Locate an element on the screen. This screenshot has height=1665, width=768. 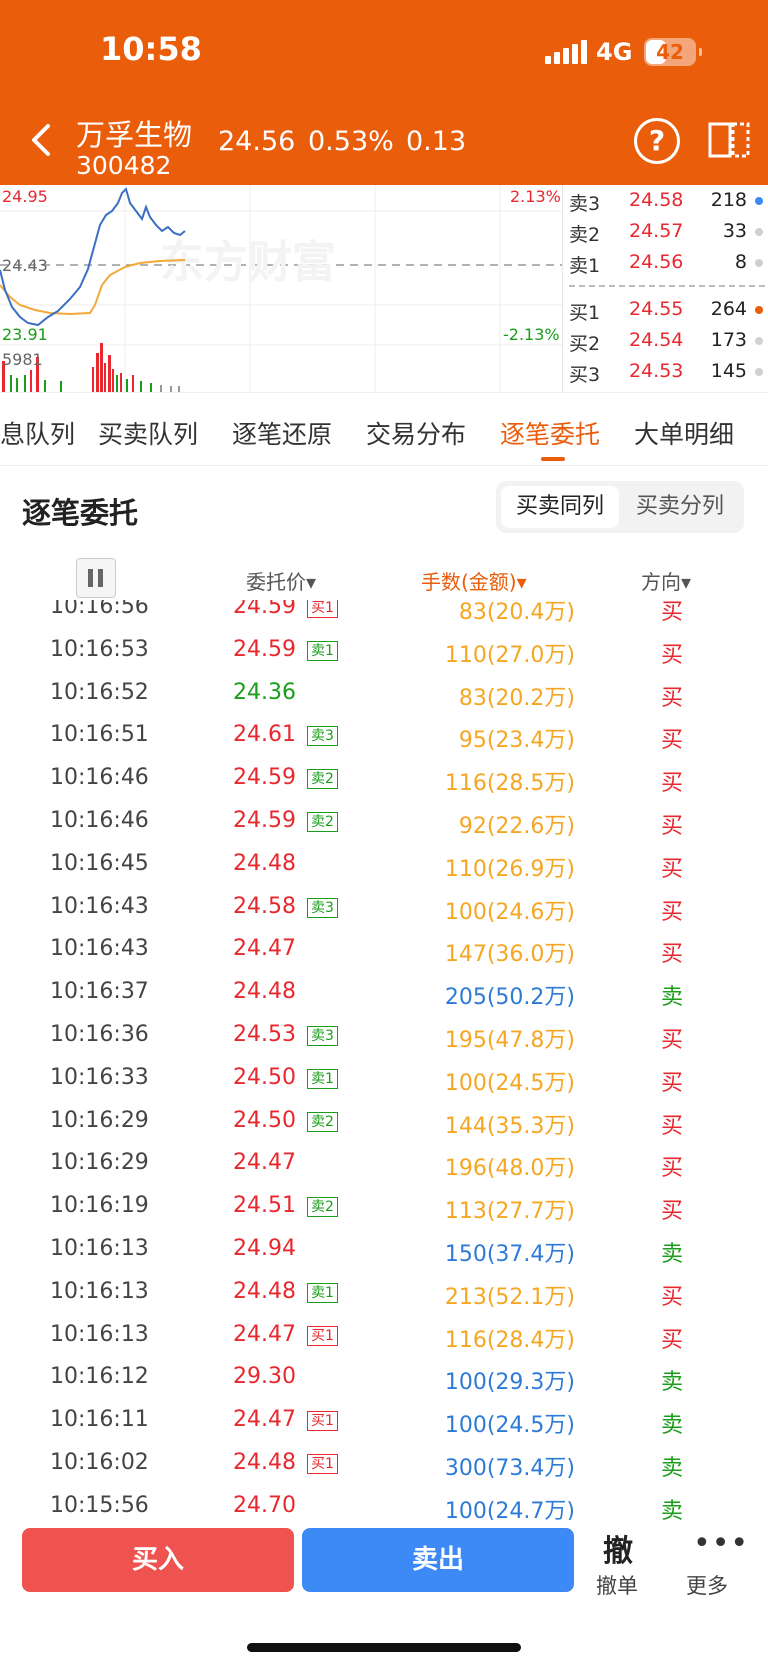
tick-amount: 92(22.6万) is located at coordinates (516, 826).